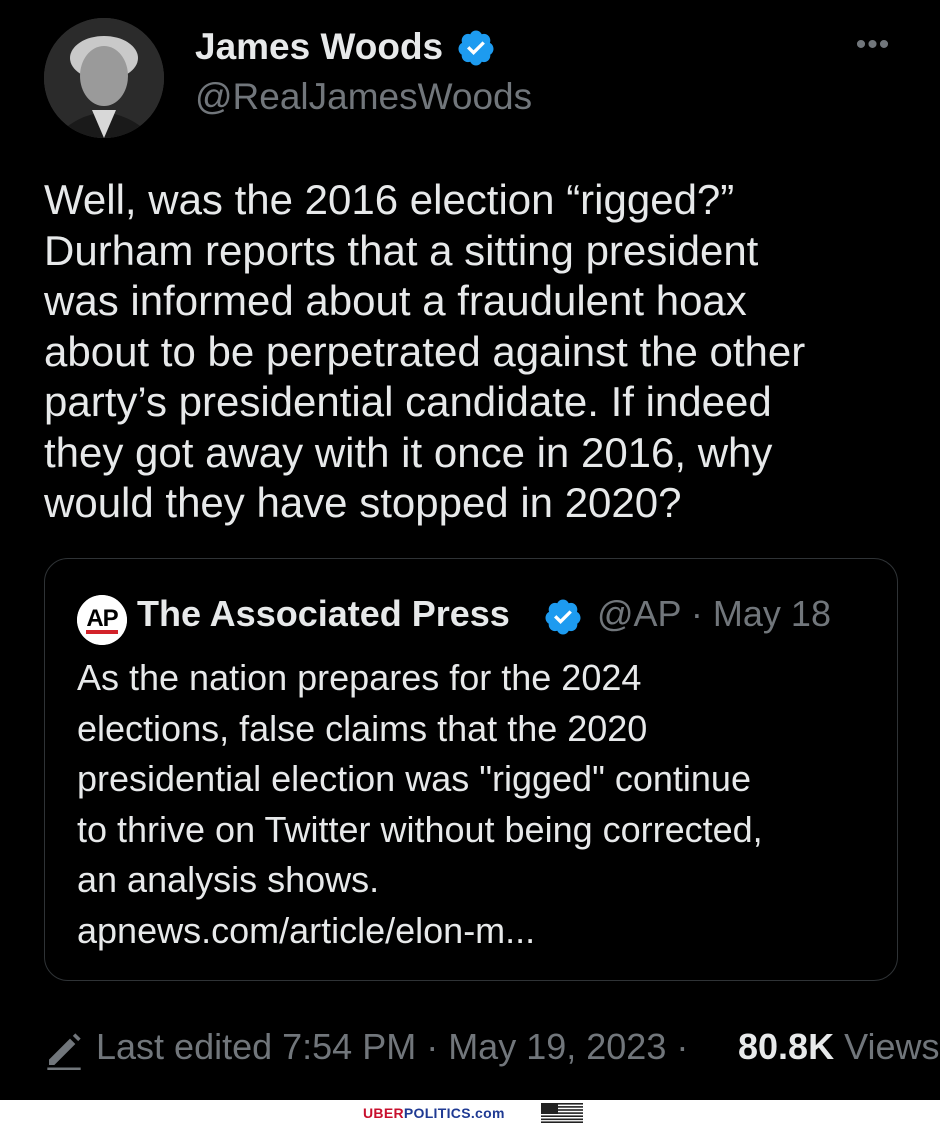 This screenshot has width=940, height=1126. What do you see at coordinates (714, 614) in the screenshot?
I see `quoted-handle-date: @AP · May 18` at bounding box center [714, 614].